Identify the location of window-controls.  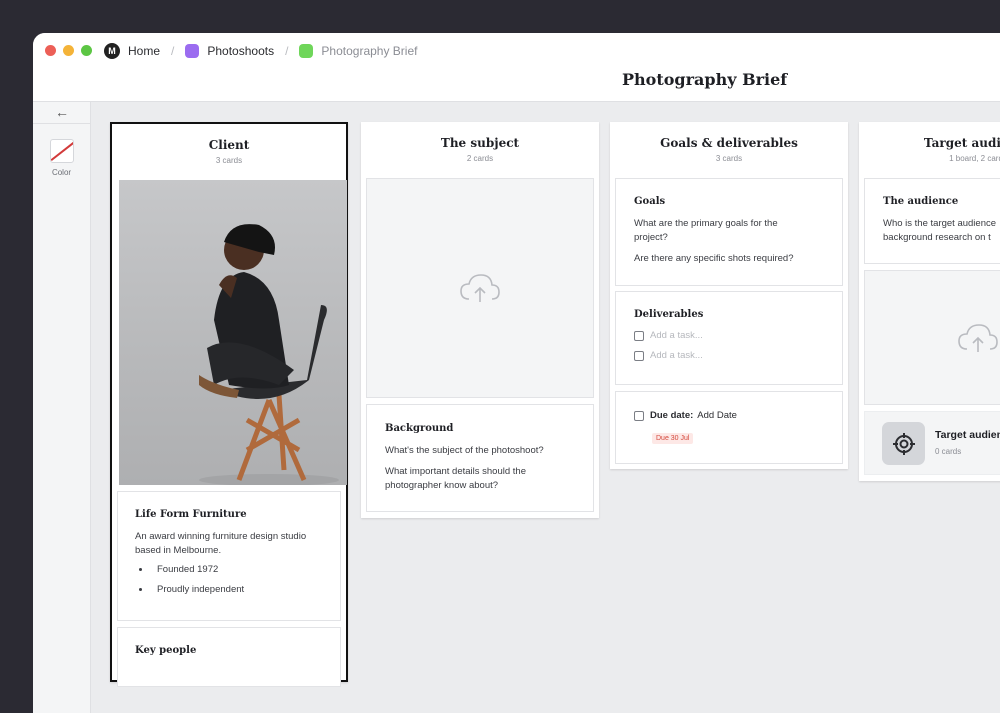
(68, 50).